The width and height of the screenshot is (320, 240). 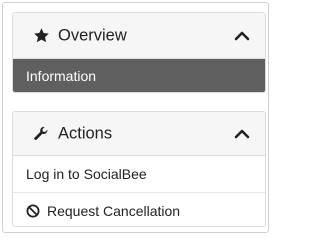 What do you see at coordinates (33, 211) in the screenshot?
I see `ban-icon` at bounding box center [33, 211].